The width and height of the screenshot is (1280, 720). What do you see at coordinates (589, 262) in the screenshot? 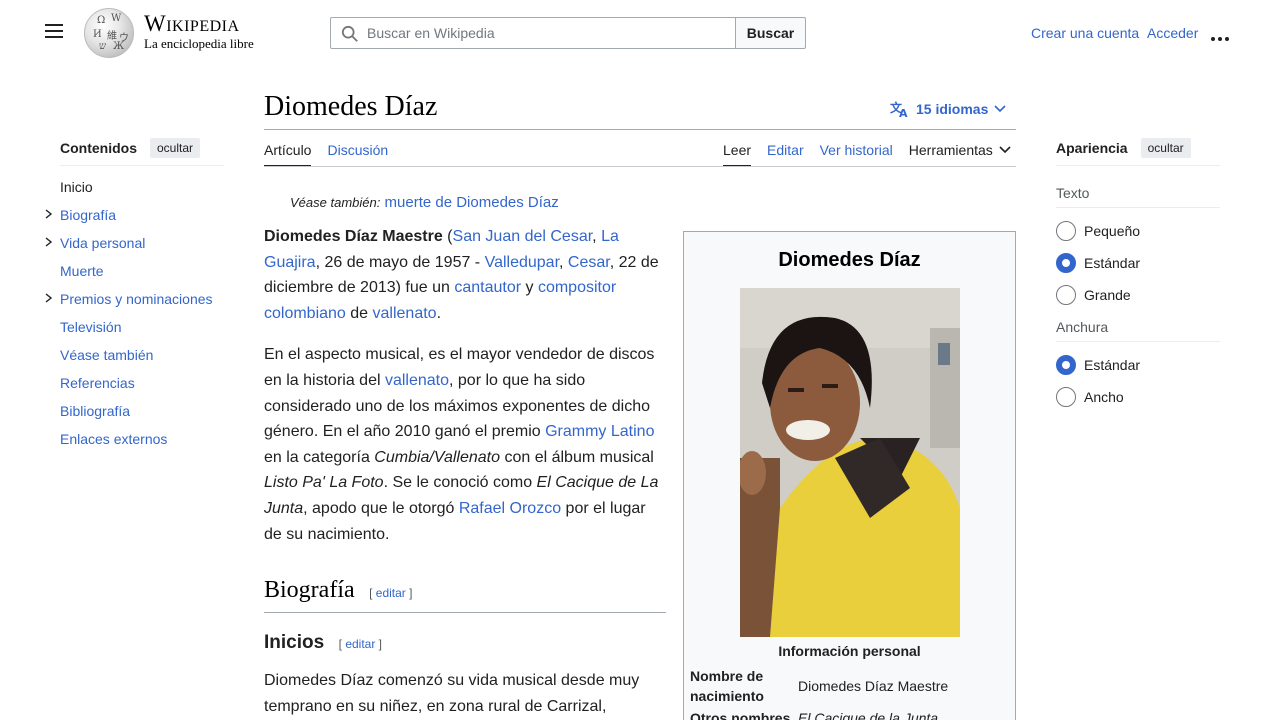
I see `link-cesar: Cesar` at bounding box center [589, 262].